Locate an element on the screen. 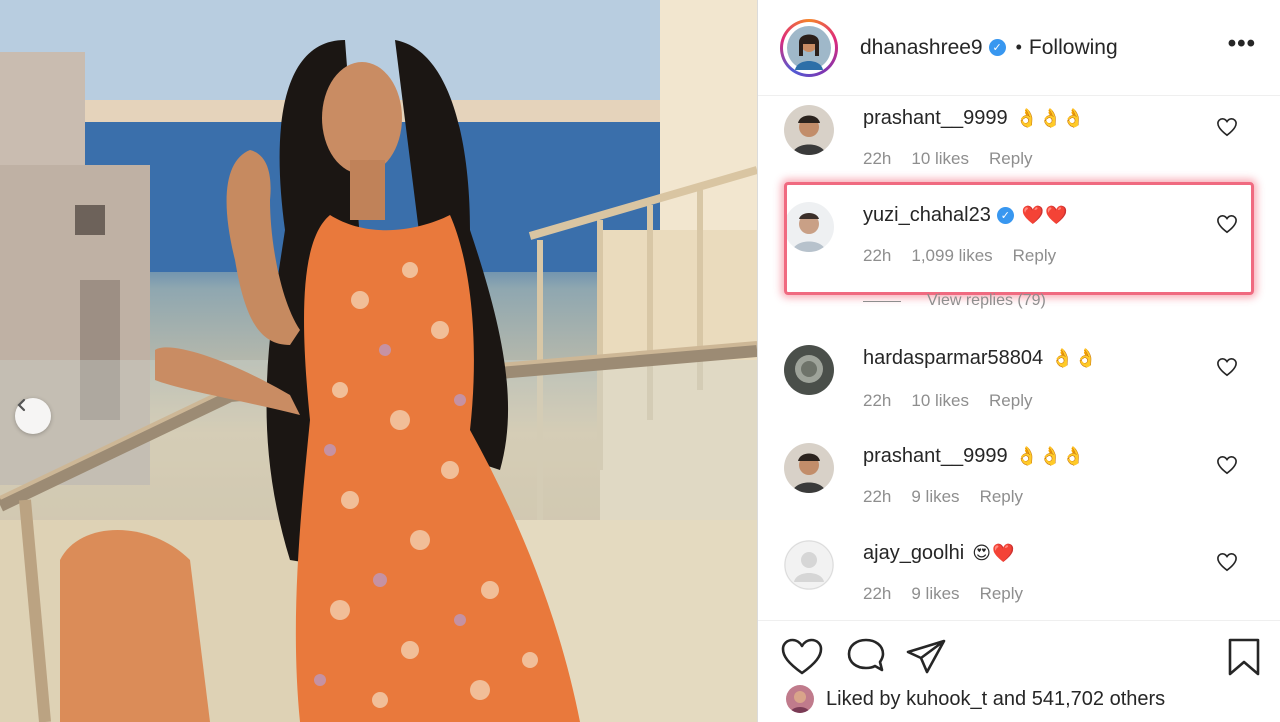  liked-by-and: and is located at coordinates (1009, 698).